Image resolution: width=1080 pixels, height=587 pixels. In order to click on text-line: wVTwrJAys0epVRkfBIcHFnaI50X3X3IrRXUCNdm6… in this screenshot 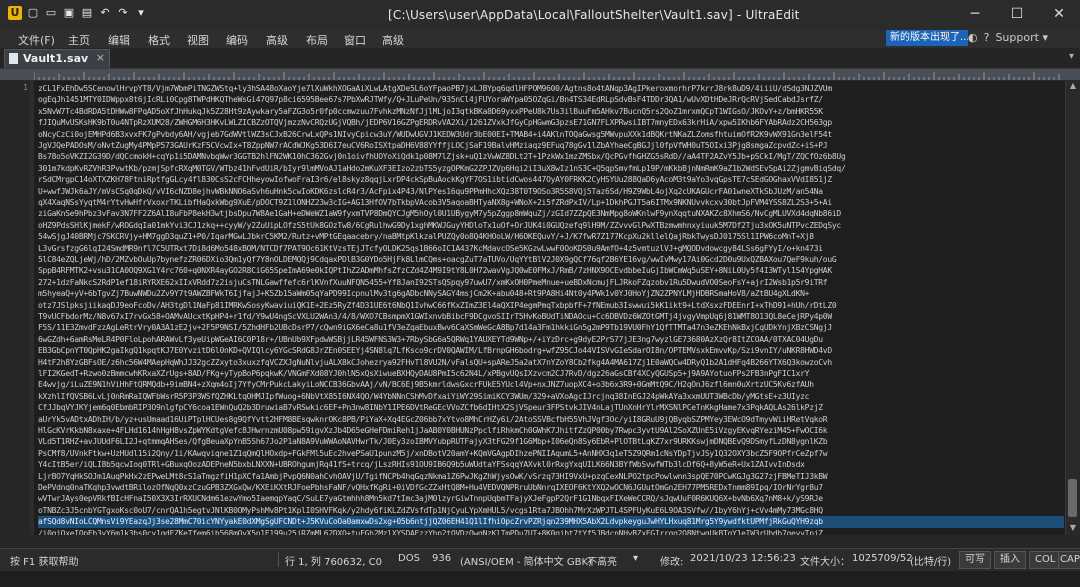, I will do `click(551, 499)`.